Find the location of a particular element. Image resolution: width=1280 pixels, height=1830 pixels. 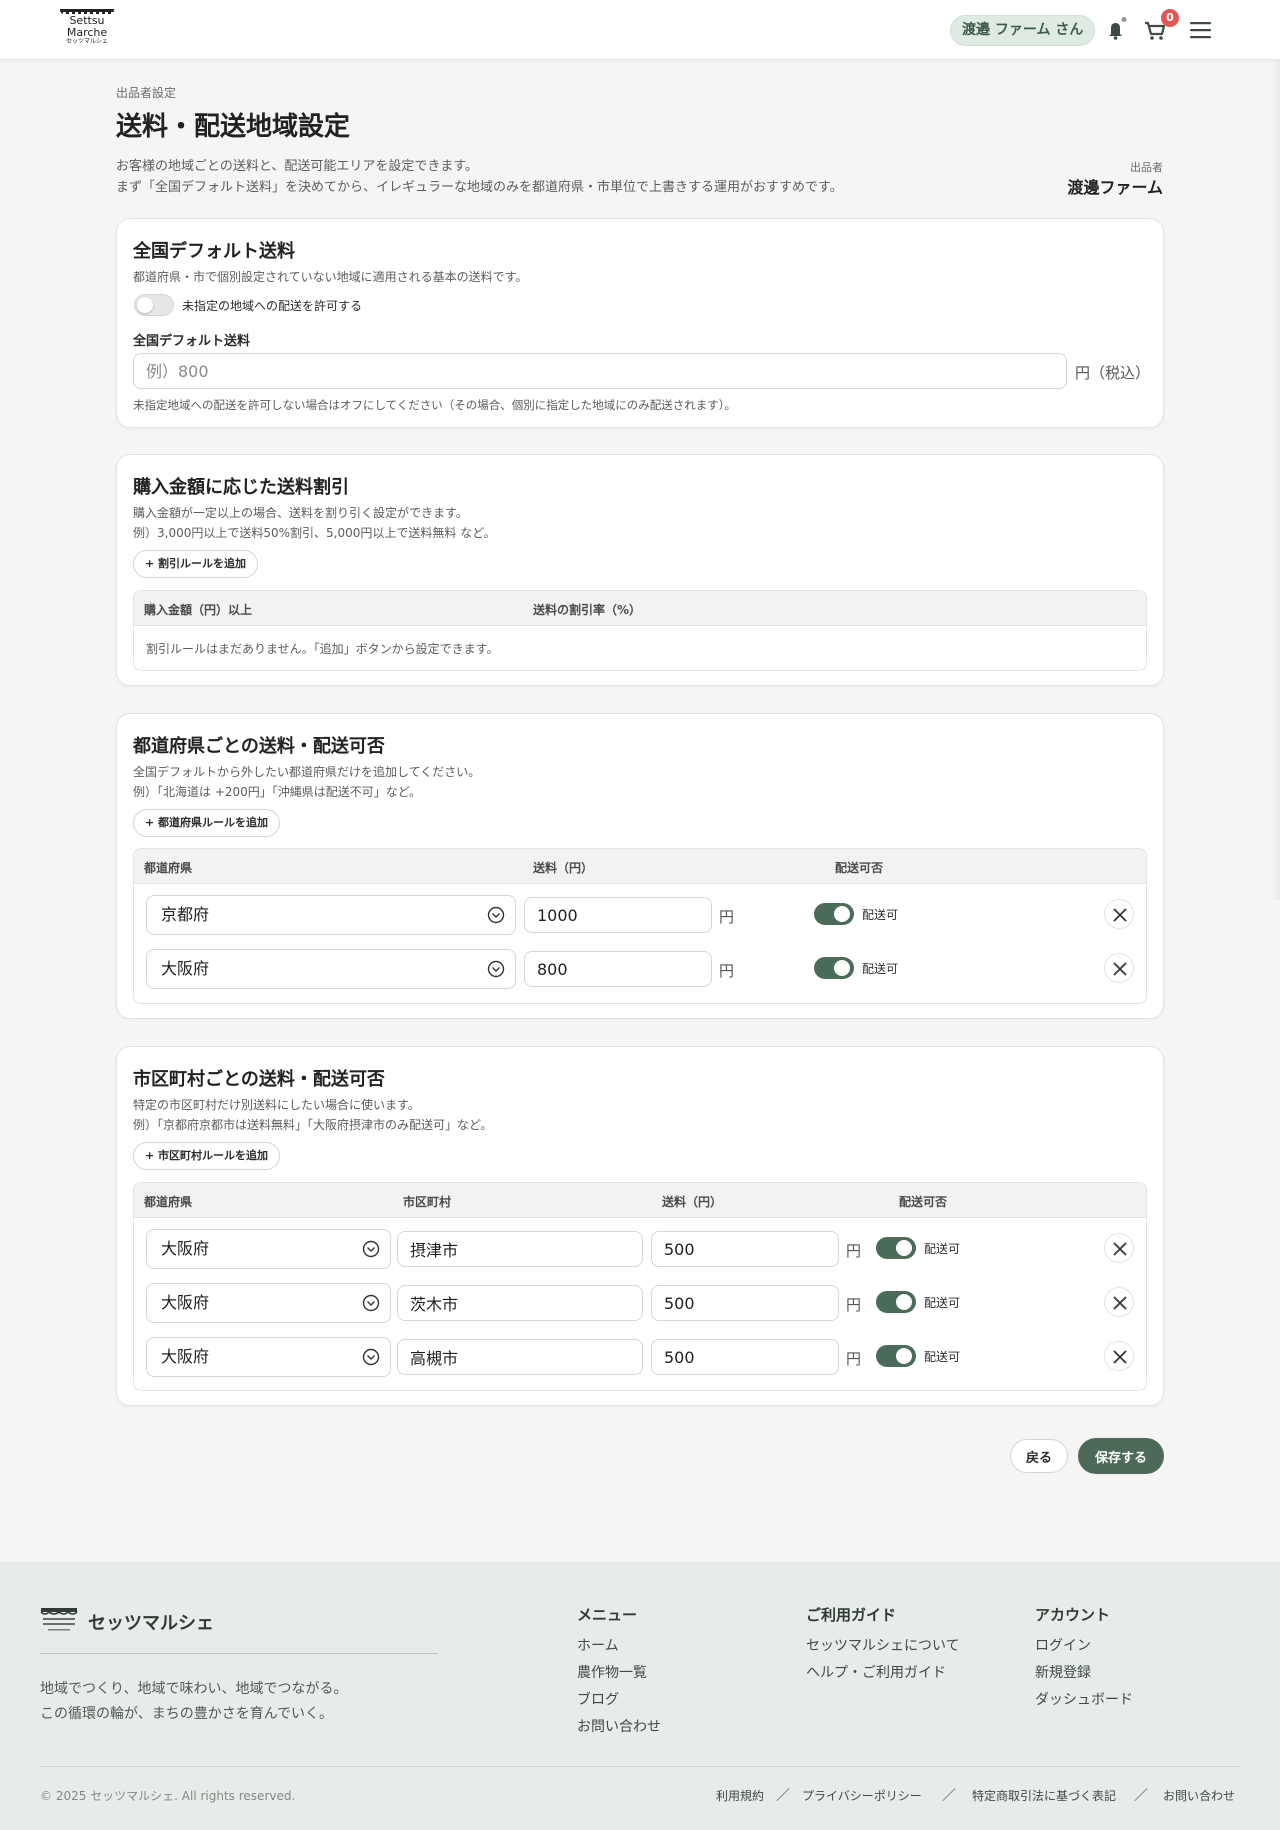

default-fee-unit: 円（税込） is located at coordinates (1113, 373).